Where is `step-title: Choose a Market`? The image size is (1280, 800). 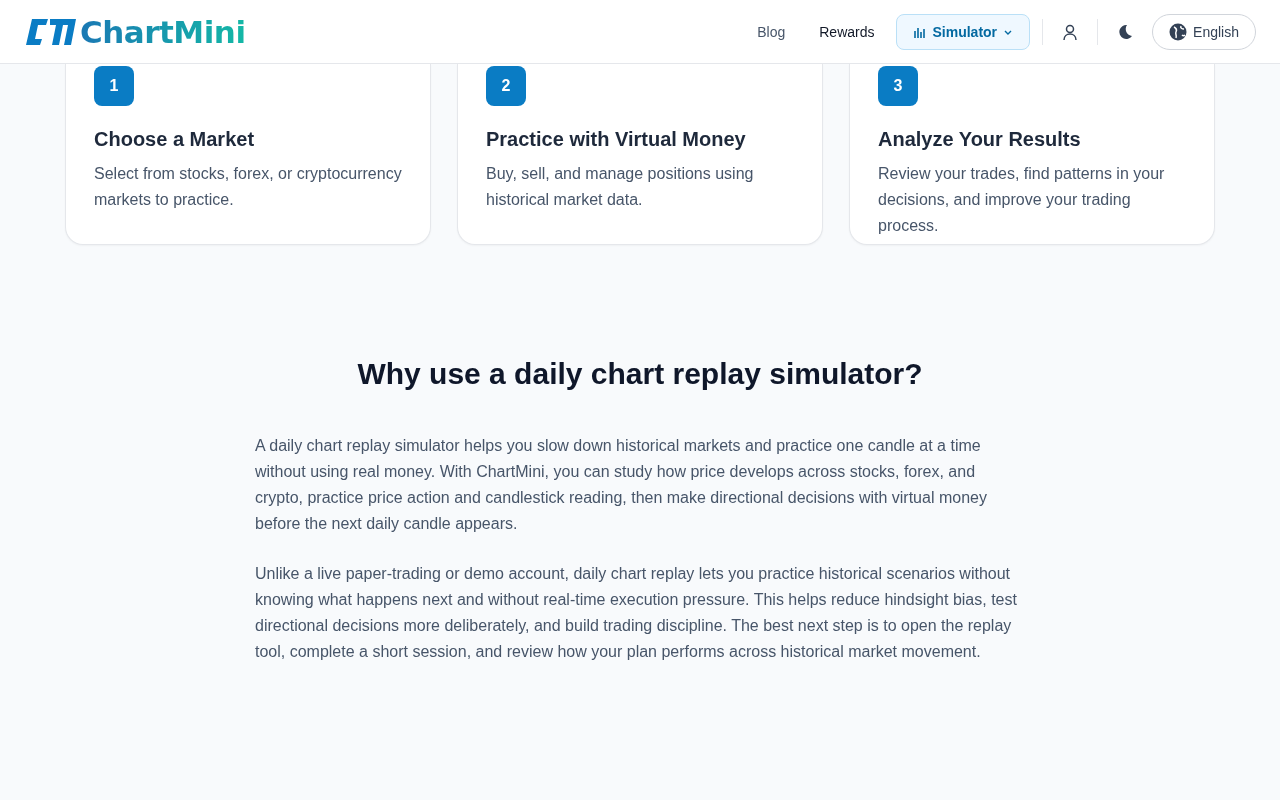
step-title: Choose a Market is located at coordinates (175, 139).